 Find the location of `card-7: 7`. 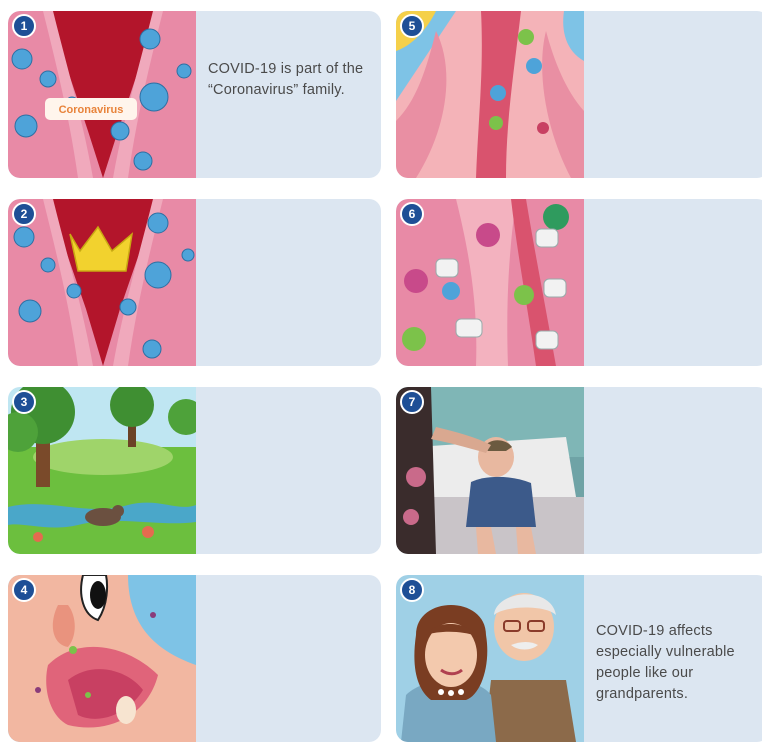

card-7: 7 is located at coordinates (579, 470).